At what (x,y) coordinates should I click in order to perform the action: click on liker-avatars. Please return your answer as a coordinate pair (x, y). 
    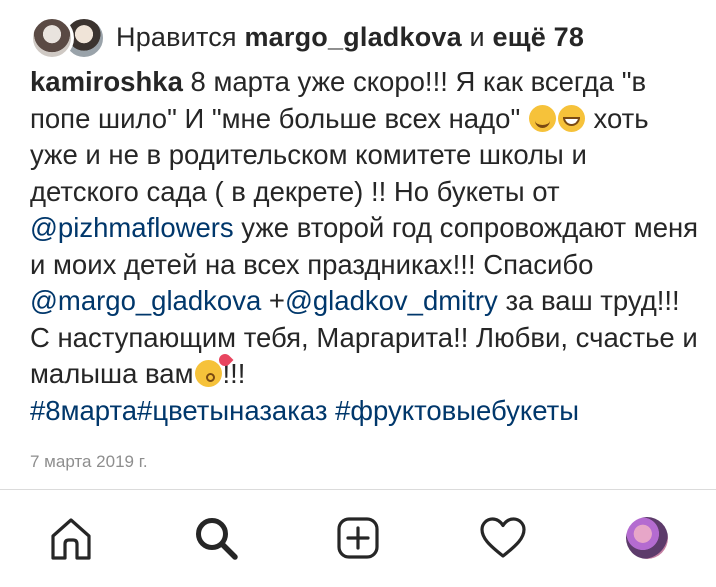
    Looking at the image, I should click on (68, 37).